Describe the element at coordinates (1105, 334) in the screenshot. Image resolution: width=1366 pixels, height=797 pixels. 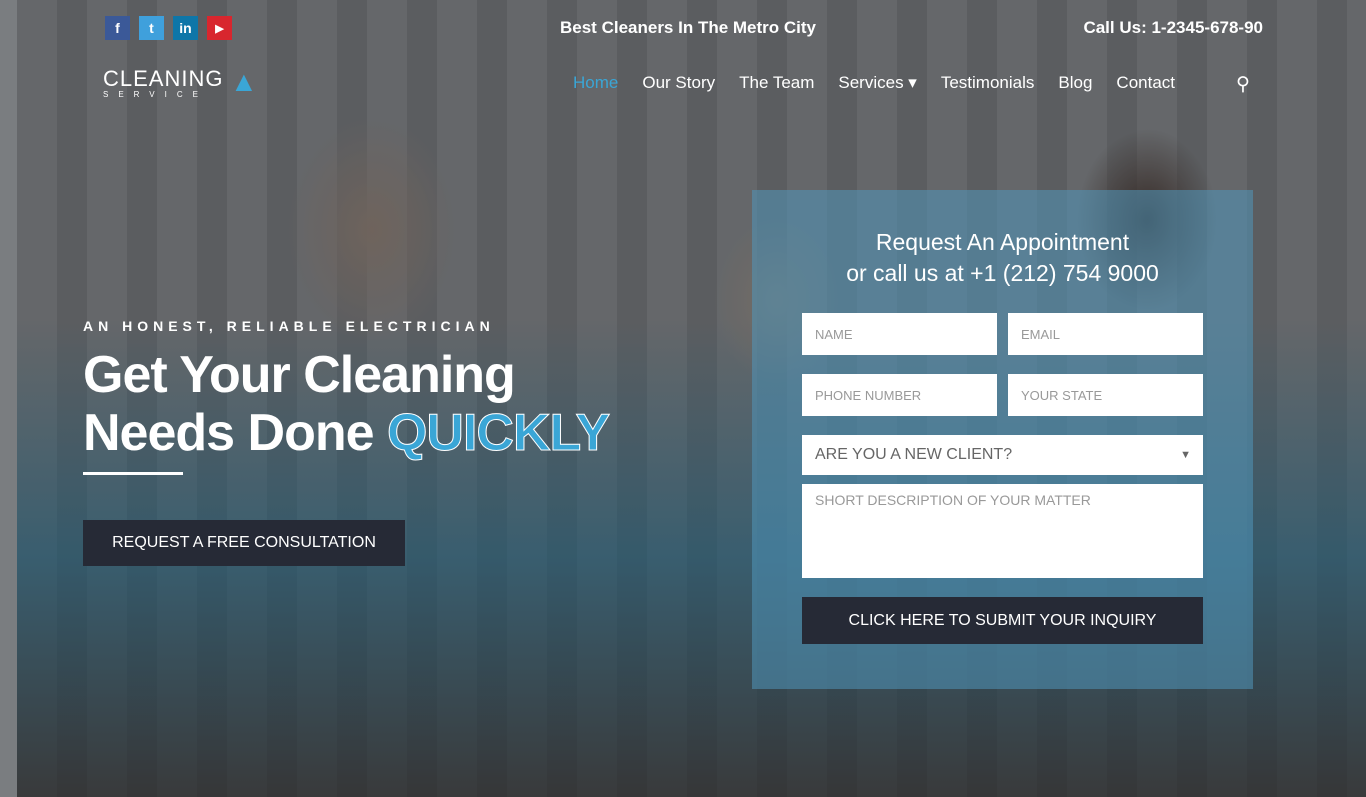
I see `email-input: EMAIL` at that location.